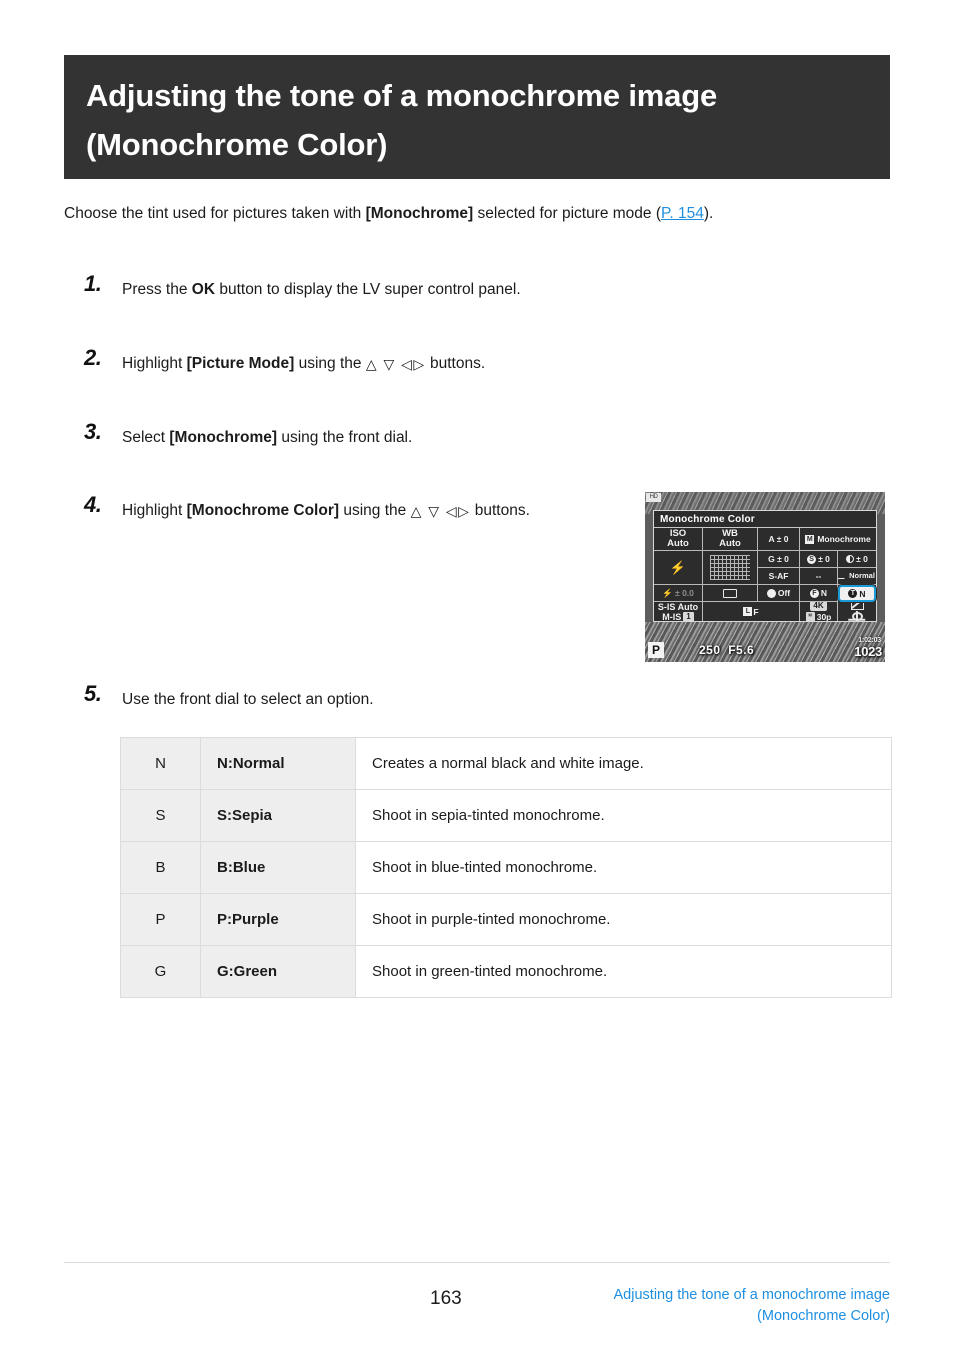 This screenshot has height=1354, width=954. What do you see at coordinates (771, 593) in the screenshot?
I see `face-priority-icon` at bounding box center [771, 593].